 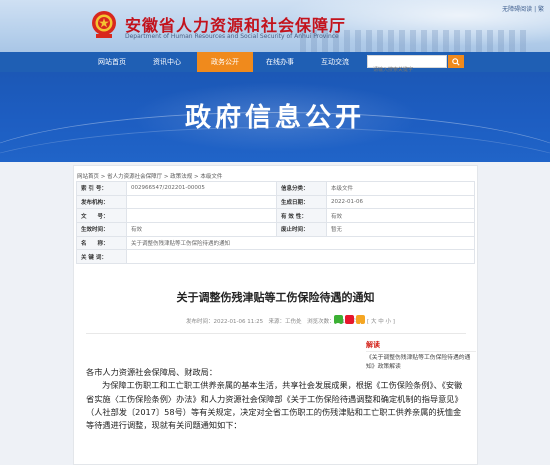 What do you see at coordinates (275, 297) in the screenshot?
I see `document-title: 关于调整伤残津贴等工伤保险待遇的通知` at bounding box center [275, 297].